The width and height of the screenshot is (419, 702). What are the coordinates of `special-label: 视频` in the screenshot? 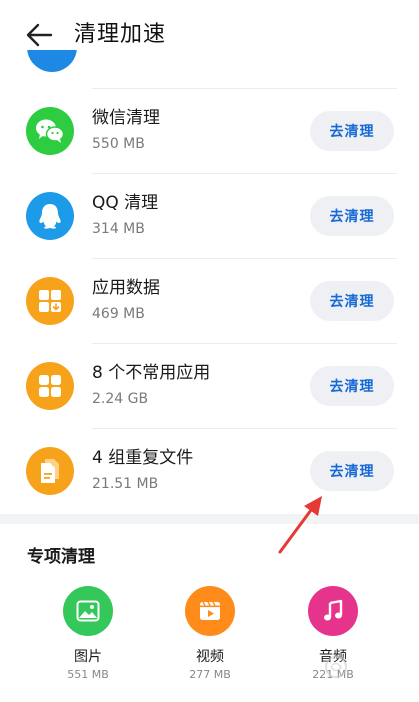 It's located at (210, 657).